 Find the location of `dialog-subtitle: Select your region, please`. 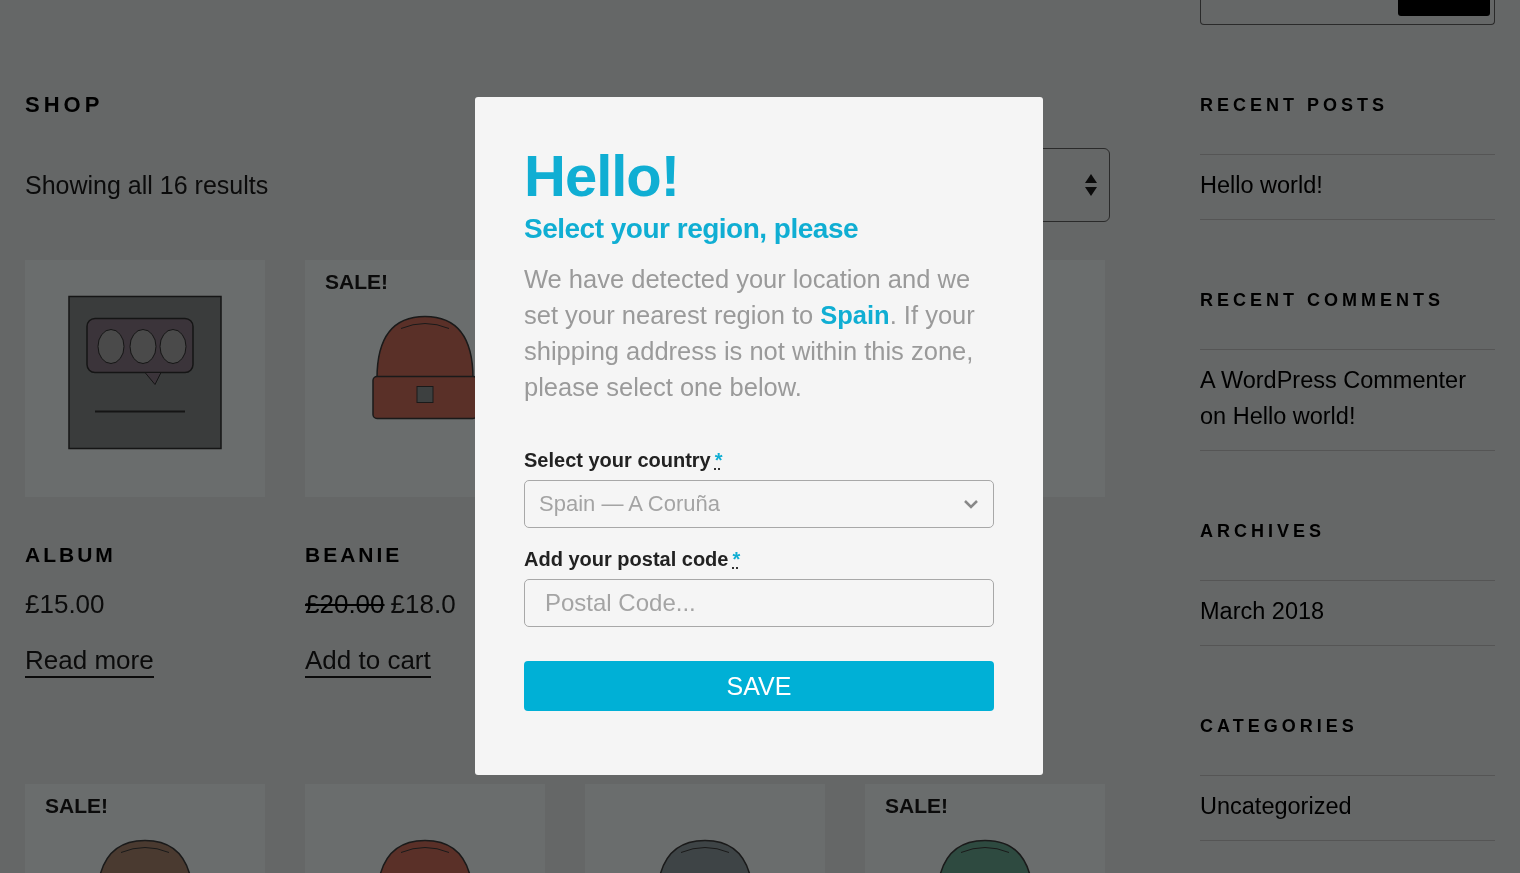

dialog-subtitle: Select your region, please is located at coordinates (692, 229).